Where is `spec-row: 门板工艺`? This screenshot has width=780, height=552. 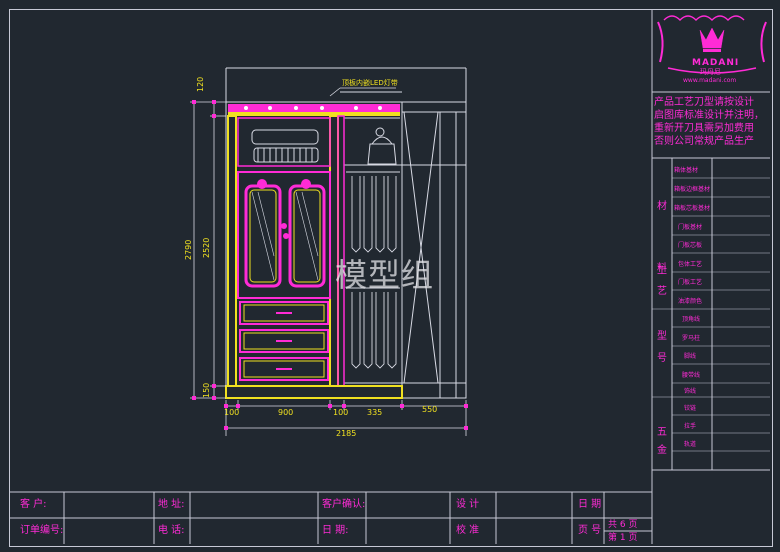
spec-row: 门板工艺 is located at coordinates (690, 282).